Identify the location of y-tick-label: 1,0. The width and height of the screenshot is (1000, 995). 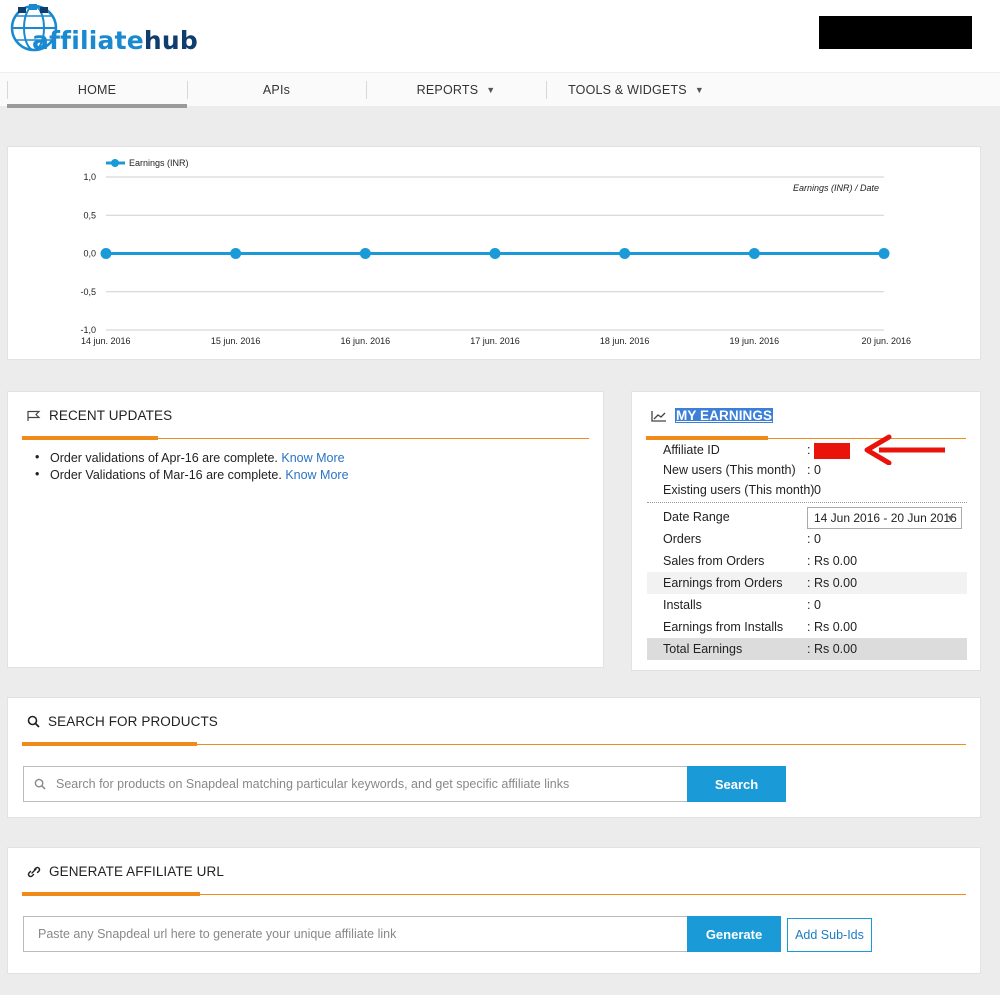
(89, 177).